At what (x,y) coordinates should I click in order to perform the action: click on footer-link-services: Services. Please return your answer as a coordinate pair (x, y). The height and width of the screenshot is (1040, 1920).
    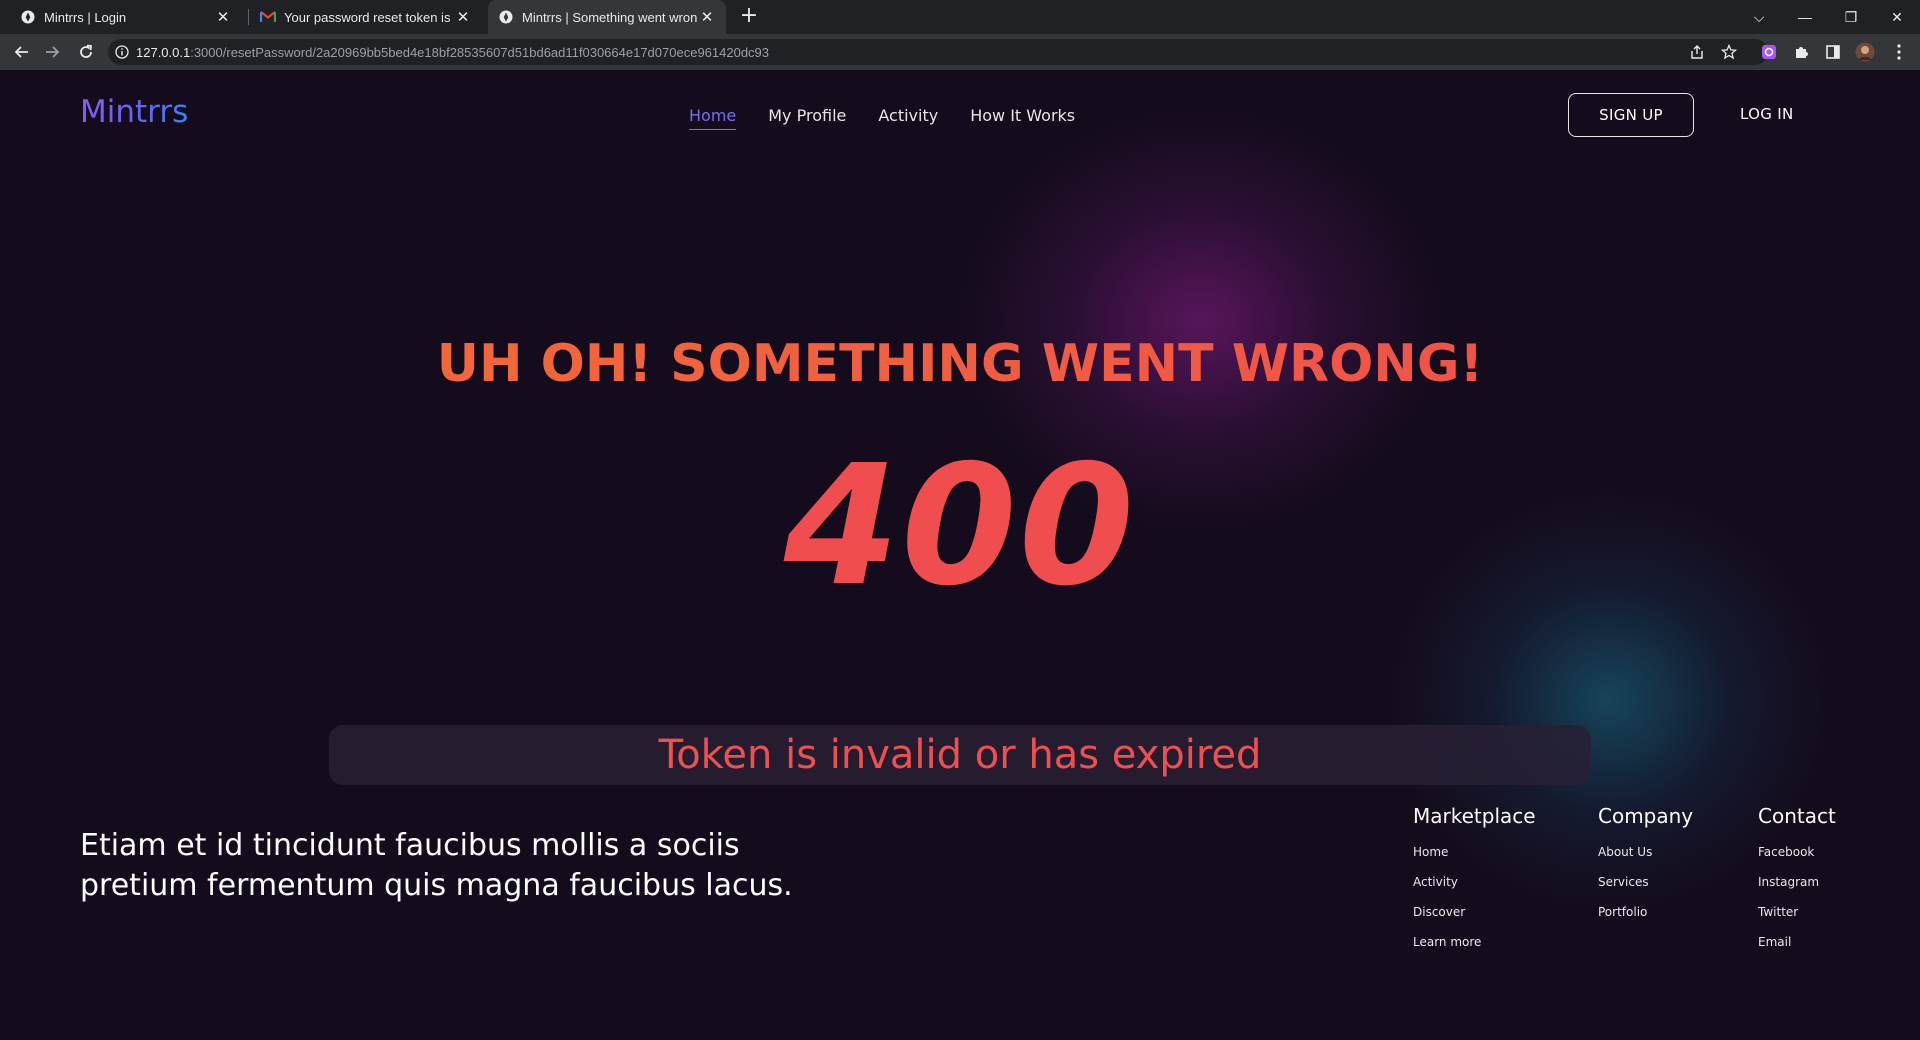
    Looking at the image, I should click on (1645, 887).